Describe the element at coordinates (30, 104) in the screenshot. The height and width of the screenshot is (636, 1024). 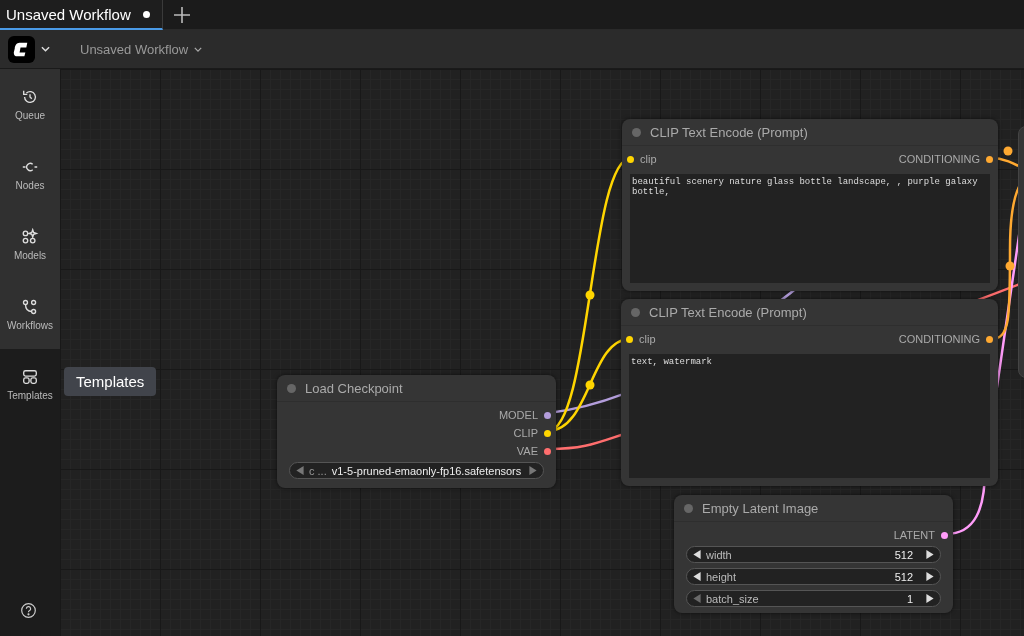
I see `sidebar-item: Queue` at that location.